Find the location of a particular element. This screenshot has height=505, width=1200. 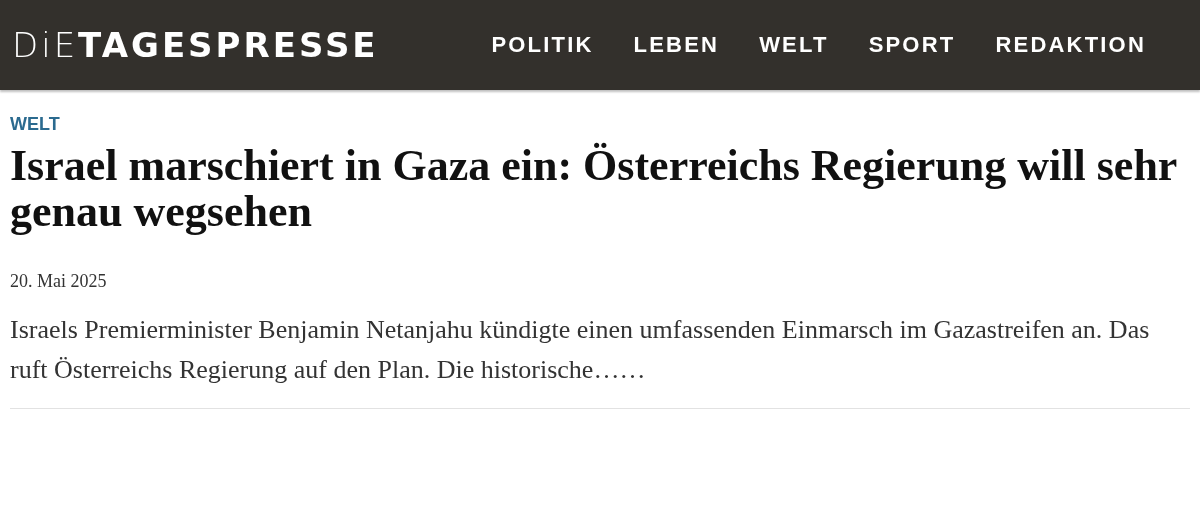

nav-link: SPORT is located at coordinates (912, 45).